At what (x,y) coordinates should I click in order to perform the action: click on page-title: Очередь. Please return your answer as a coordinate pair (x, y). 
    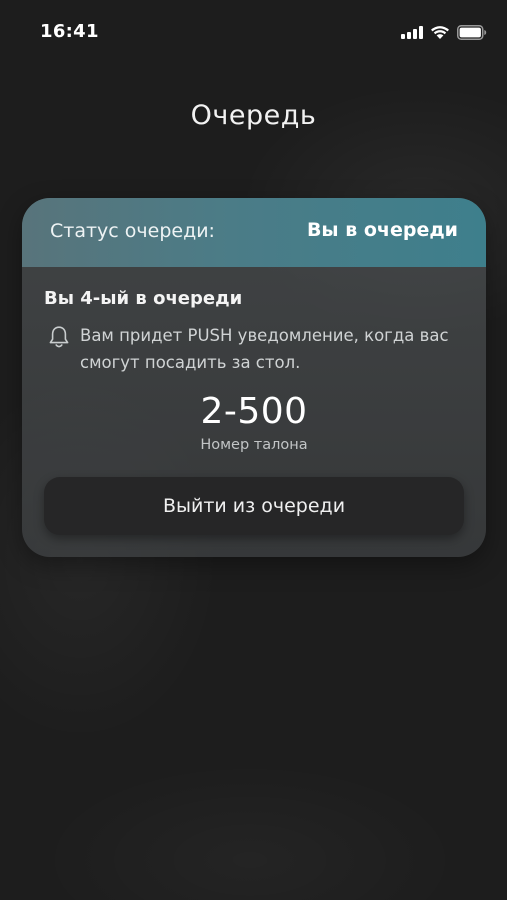
    Looking at the image, I should click on (253, 115).